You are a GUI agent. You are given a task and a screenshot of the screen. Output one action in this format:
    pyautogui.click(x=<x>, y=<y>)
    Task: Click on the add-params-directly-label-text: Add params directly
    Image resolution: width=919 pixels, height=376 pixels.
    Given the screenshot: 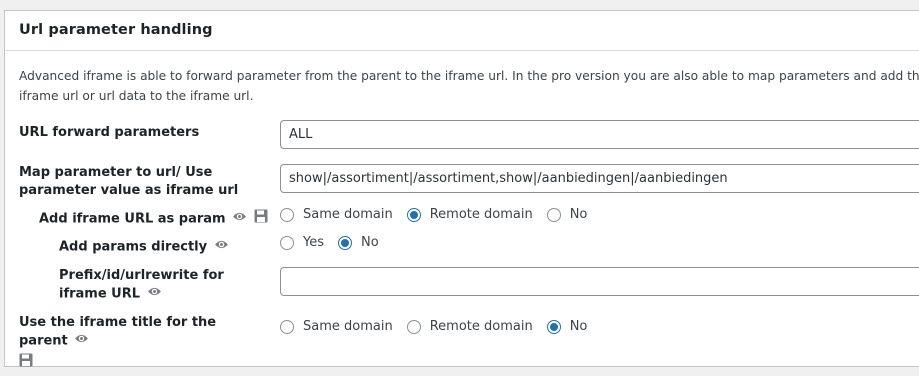 What is the action you would take?
    pyautogui.click(x=133, y=247)
    